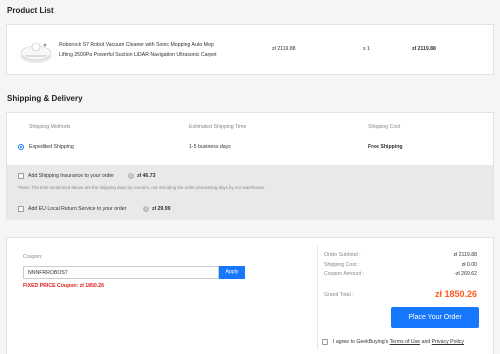  Describe the element at coordinates (50, 127) in the screenshot. I see `shipping-method-header: Shipping Methods` at that location.